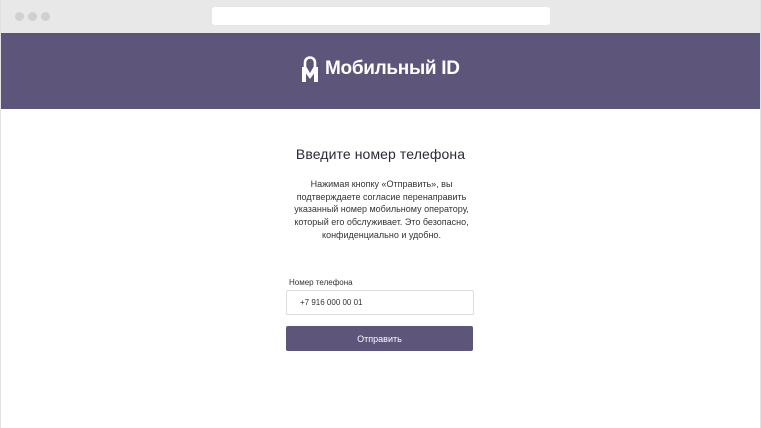 The height and width of the screenshot is (428, 761). What do you see at coordinates (379, 338) in the screenshot?
I see `submit-button: Отправить` at bounding box center [379, 338].